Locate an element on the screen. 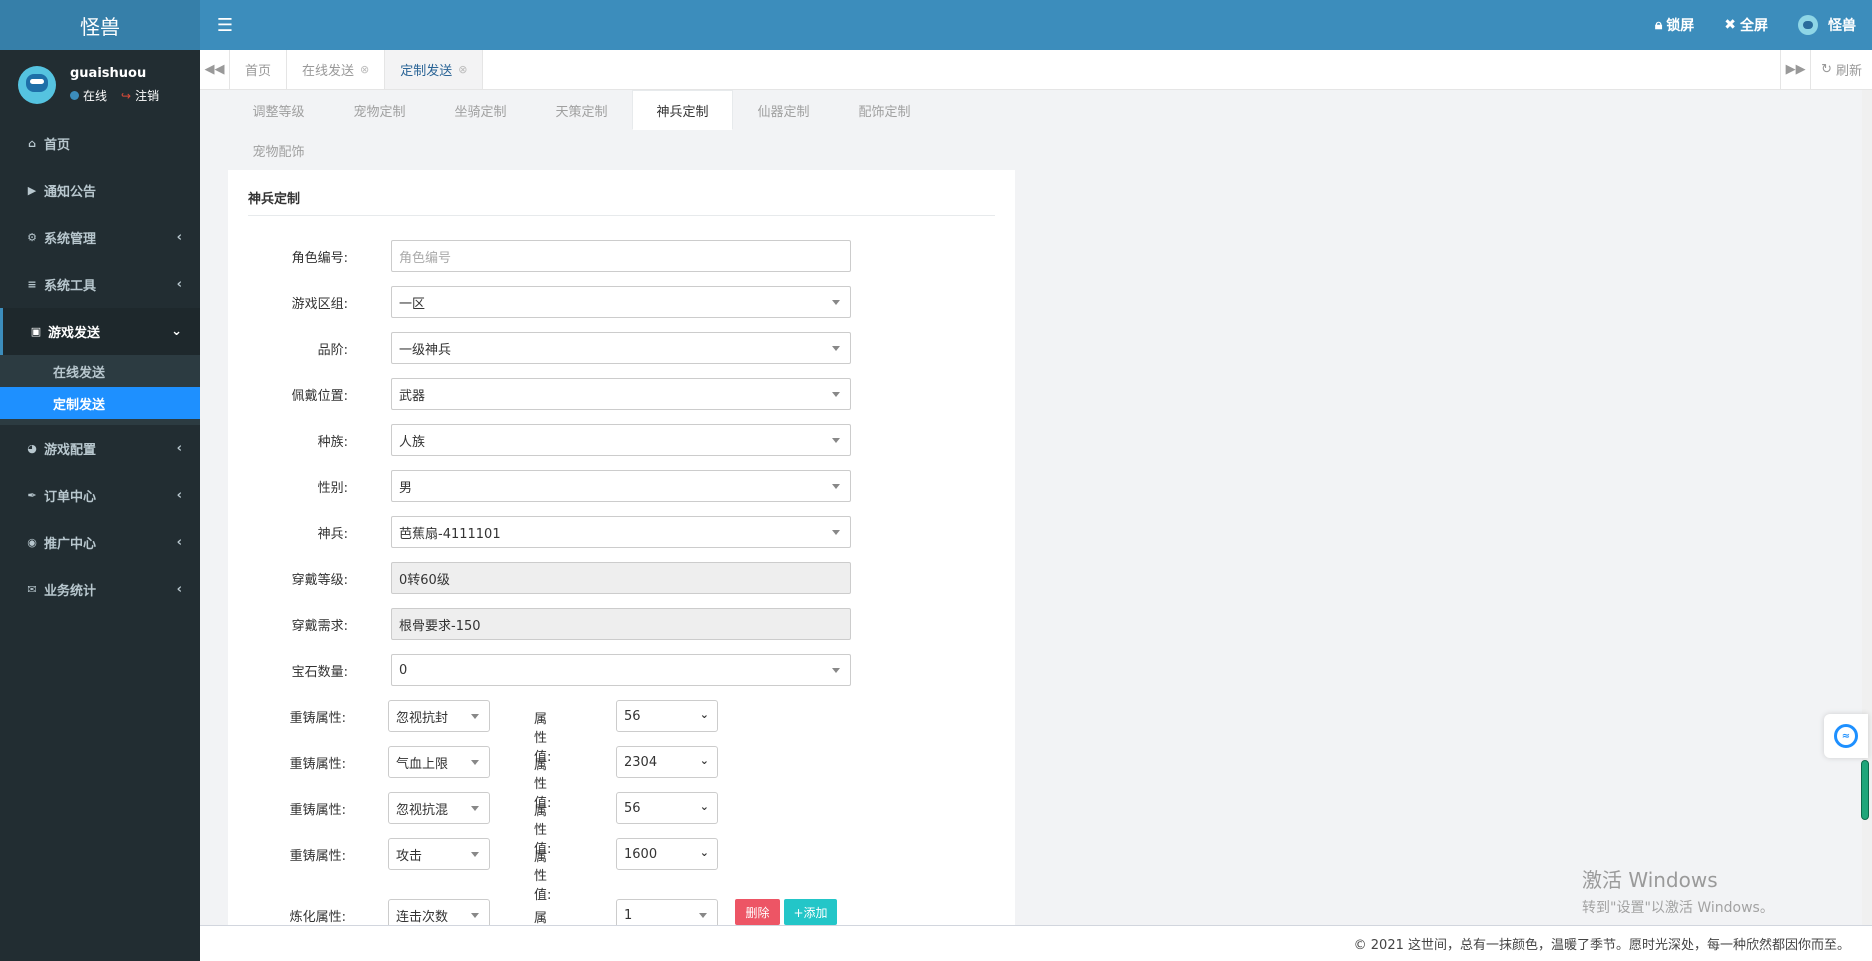  server-select: 一区 is located at coordinates (621, 302).